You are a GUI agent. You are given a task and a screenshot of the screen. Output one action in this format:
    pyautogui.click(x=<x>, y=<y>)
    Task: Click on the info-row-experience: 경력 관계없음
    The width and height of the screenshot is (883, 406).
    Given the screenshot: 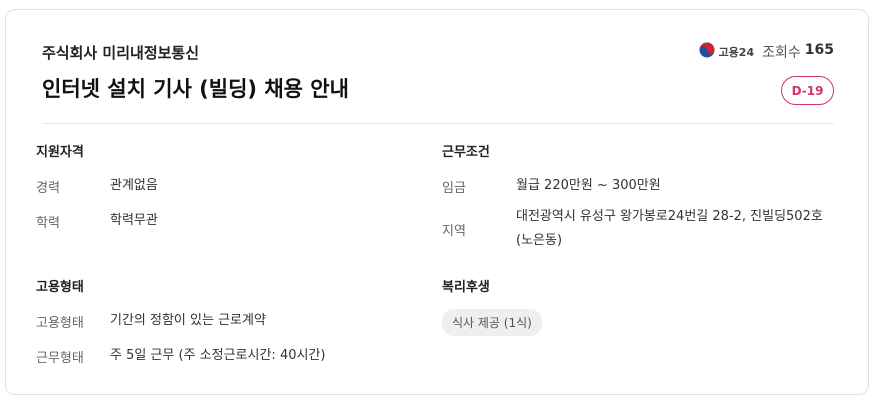 What is the action you would take?
    pyautogui.click(x=226, y=186)
    